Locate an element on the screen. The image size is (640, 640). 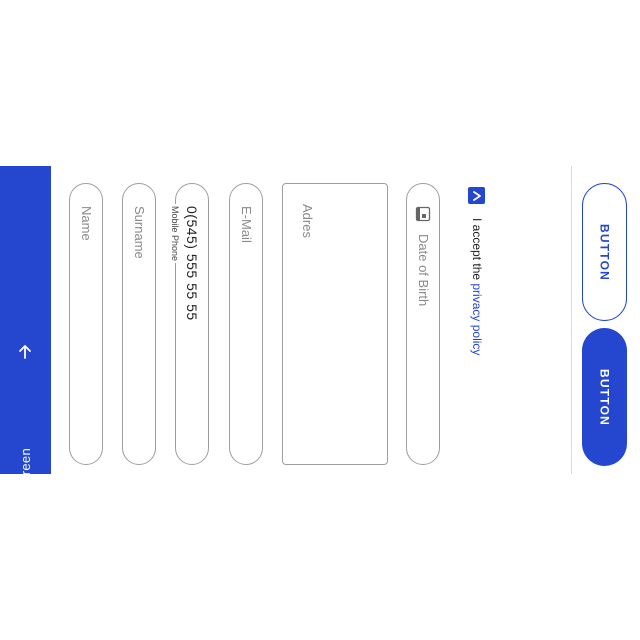
secondary-button-label: BUTTON is located at coordinates (604, 252).